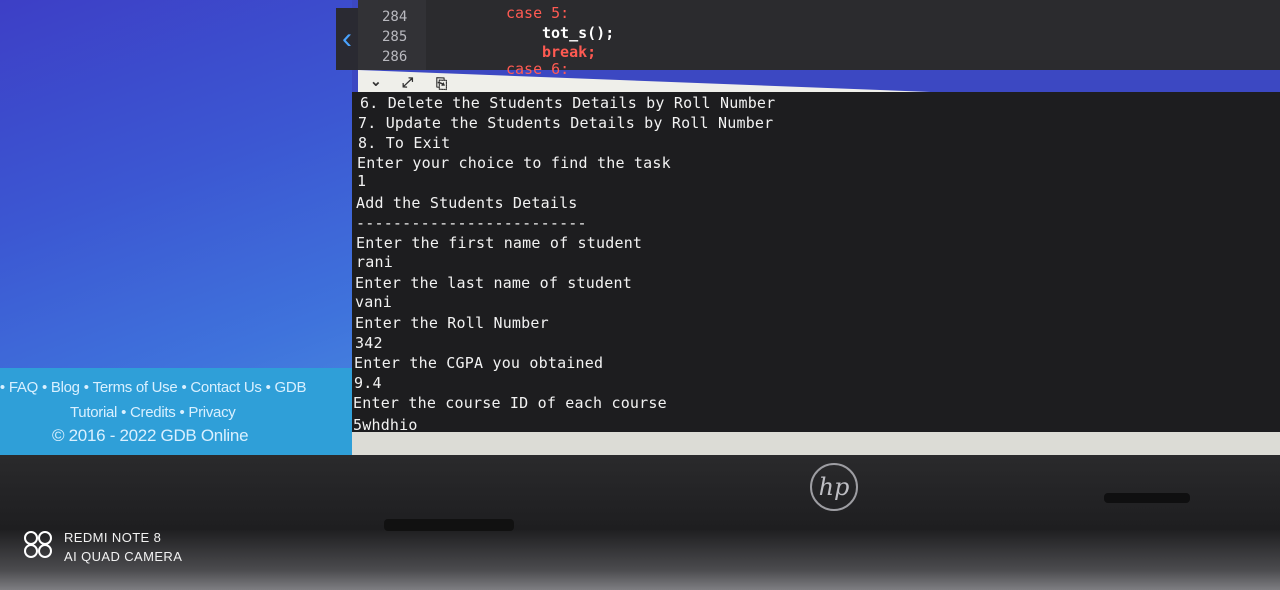 Image resolution: width=1280 pixels, height=590 pixels. Describe the element at coordinates (39, 544) in the screenshot. I see `camera-lens-icon` at that location.